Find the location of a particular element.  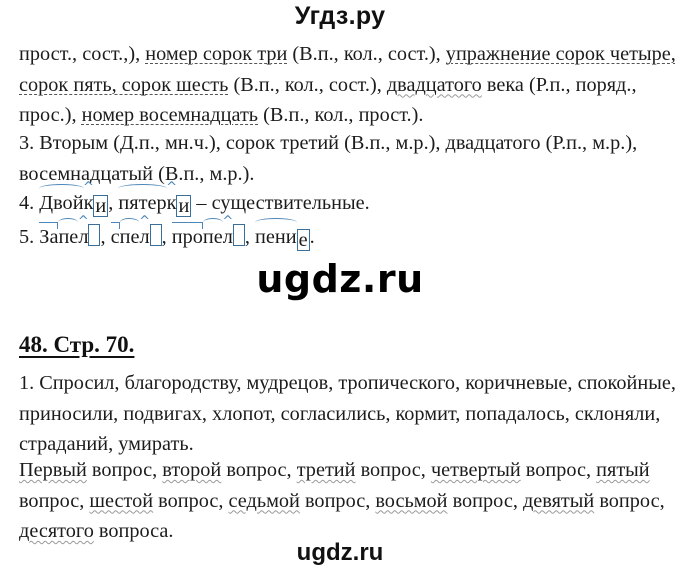

underlined-phrase: упражнение сорок четыре, is located at coordinates (560, 54).